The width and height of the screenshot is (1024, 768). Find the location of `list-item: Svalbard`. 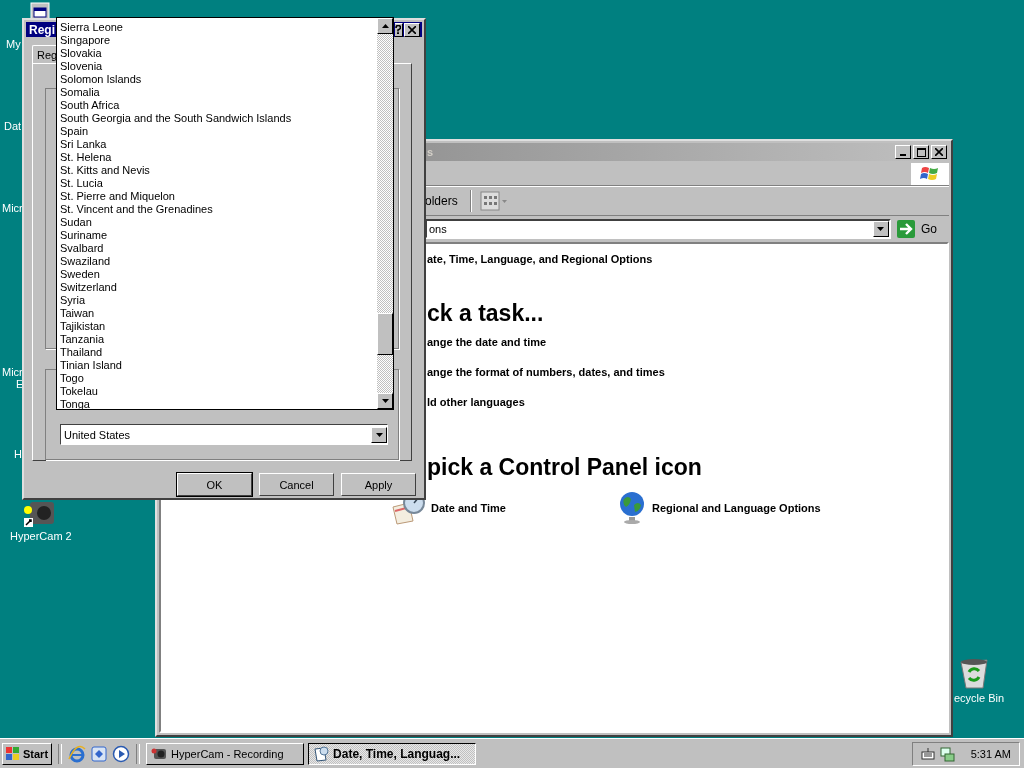

list-item: Svalbard is located at coordinates (82, 248).